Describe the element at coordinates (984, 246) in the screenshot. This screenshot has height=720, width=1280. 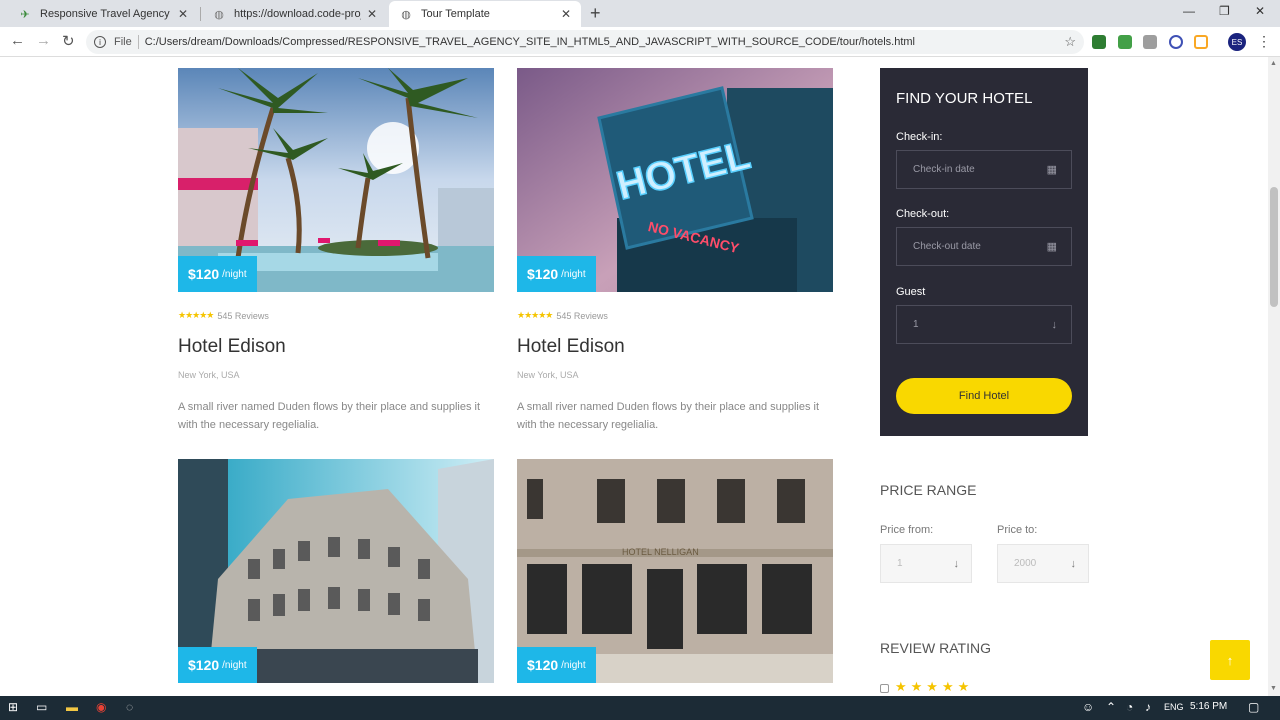
I see `checkout-field: Check-out date ▦` at that location.